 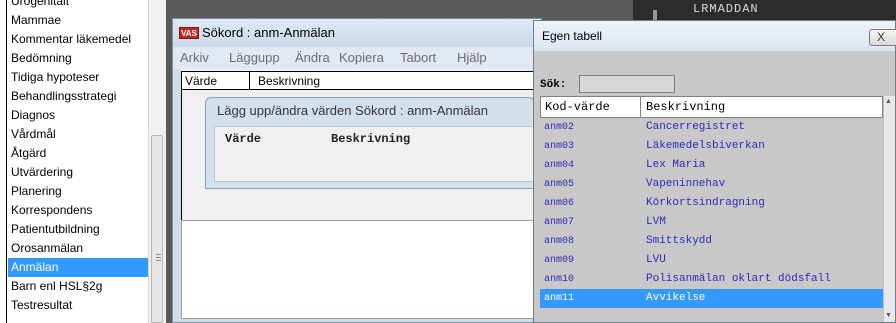 I want to click on row-beskrivning: Körkortsindragning, so click(x=705, y=203).